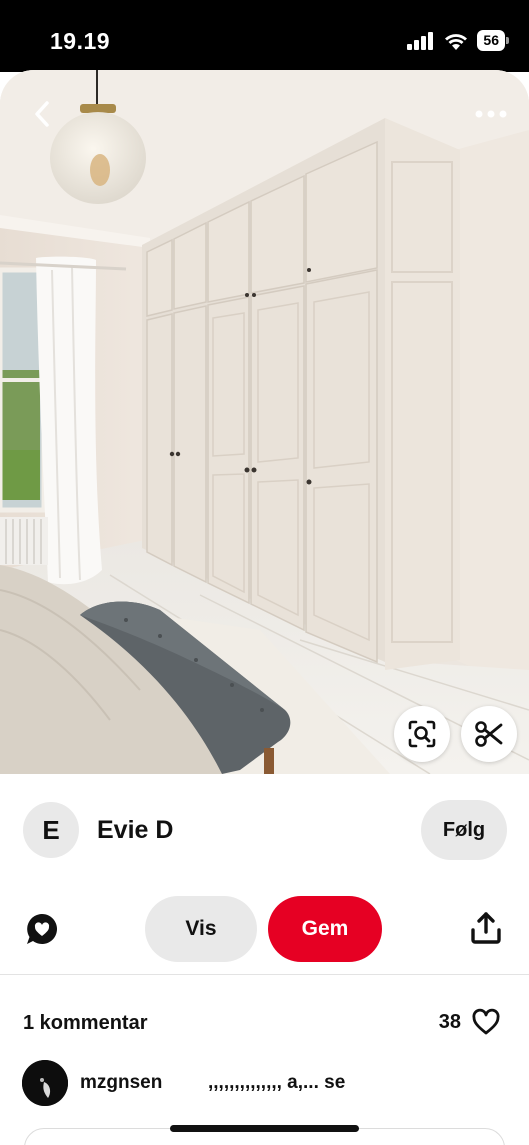 Image resolution: width=529 pixels, height=1145 pixels. I want to click on comment-text: ,,,,,,,,,,,,,, a,... se, so click(277, 1082).